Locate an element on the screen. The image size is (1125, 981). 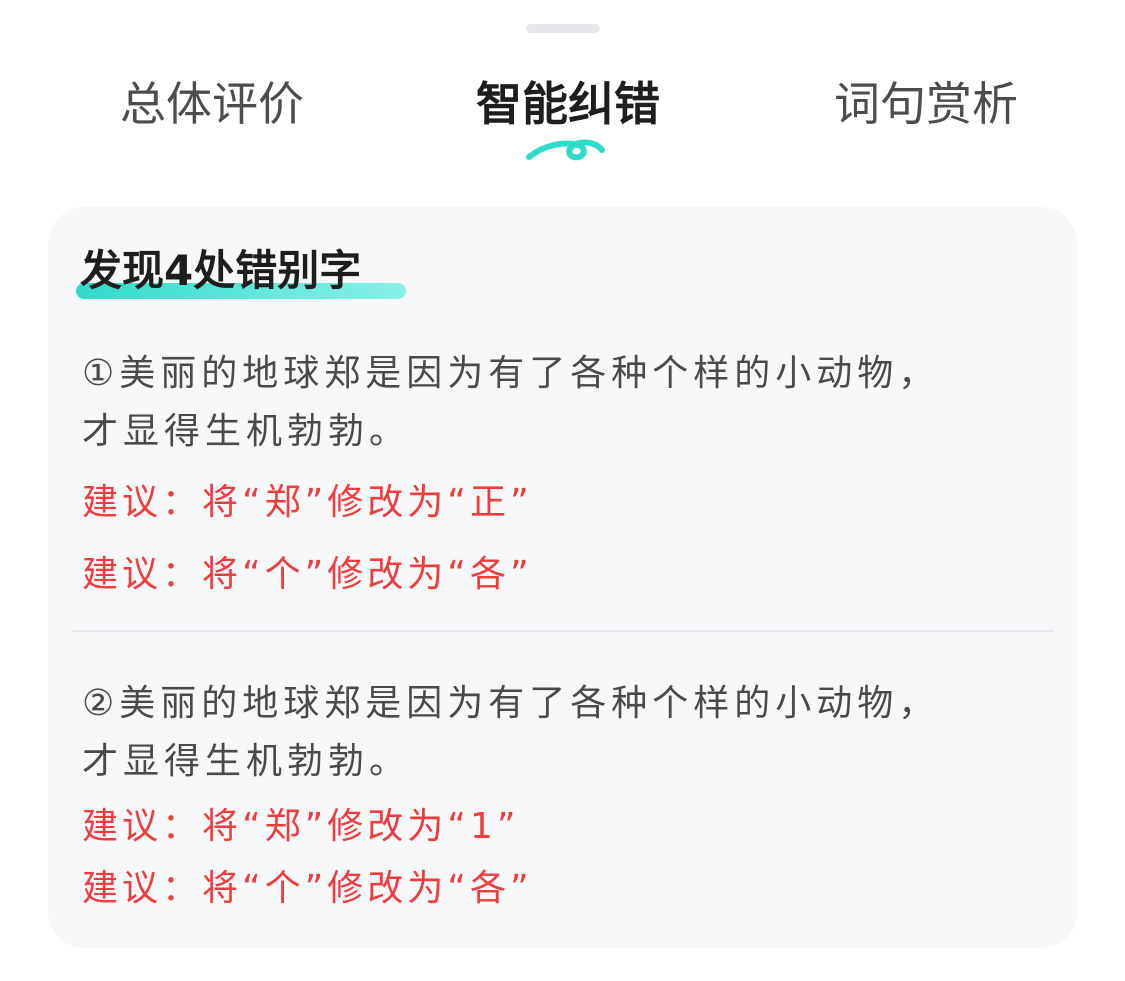
card-title-block: 发现4处错别字 is located at coordinates (241, 273).